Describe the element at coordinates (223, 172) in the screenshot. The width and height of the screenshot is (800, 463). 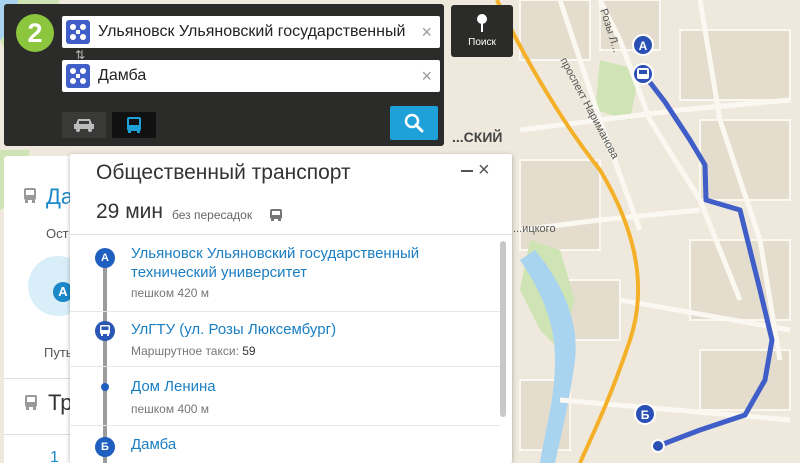
I see `panel-title: Общественный транспорт` at that location.